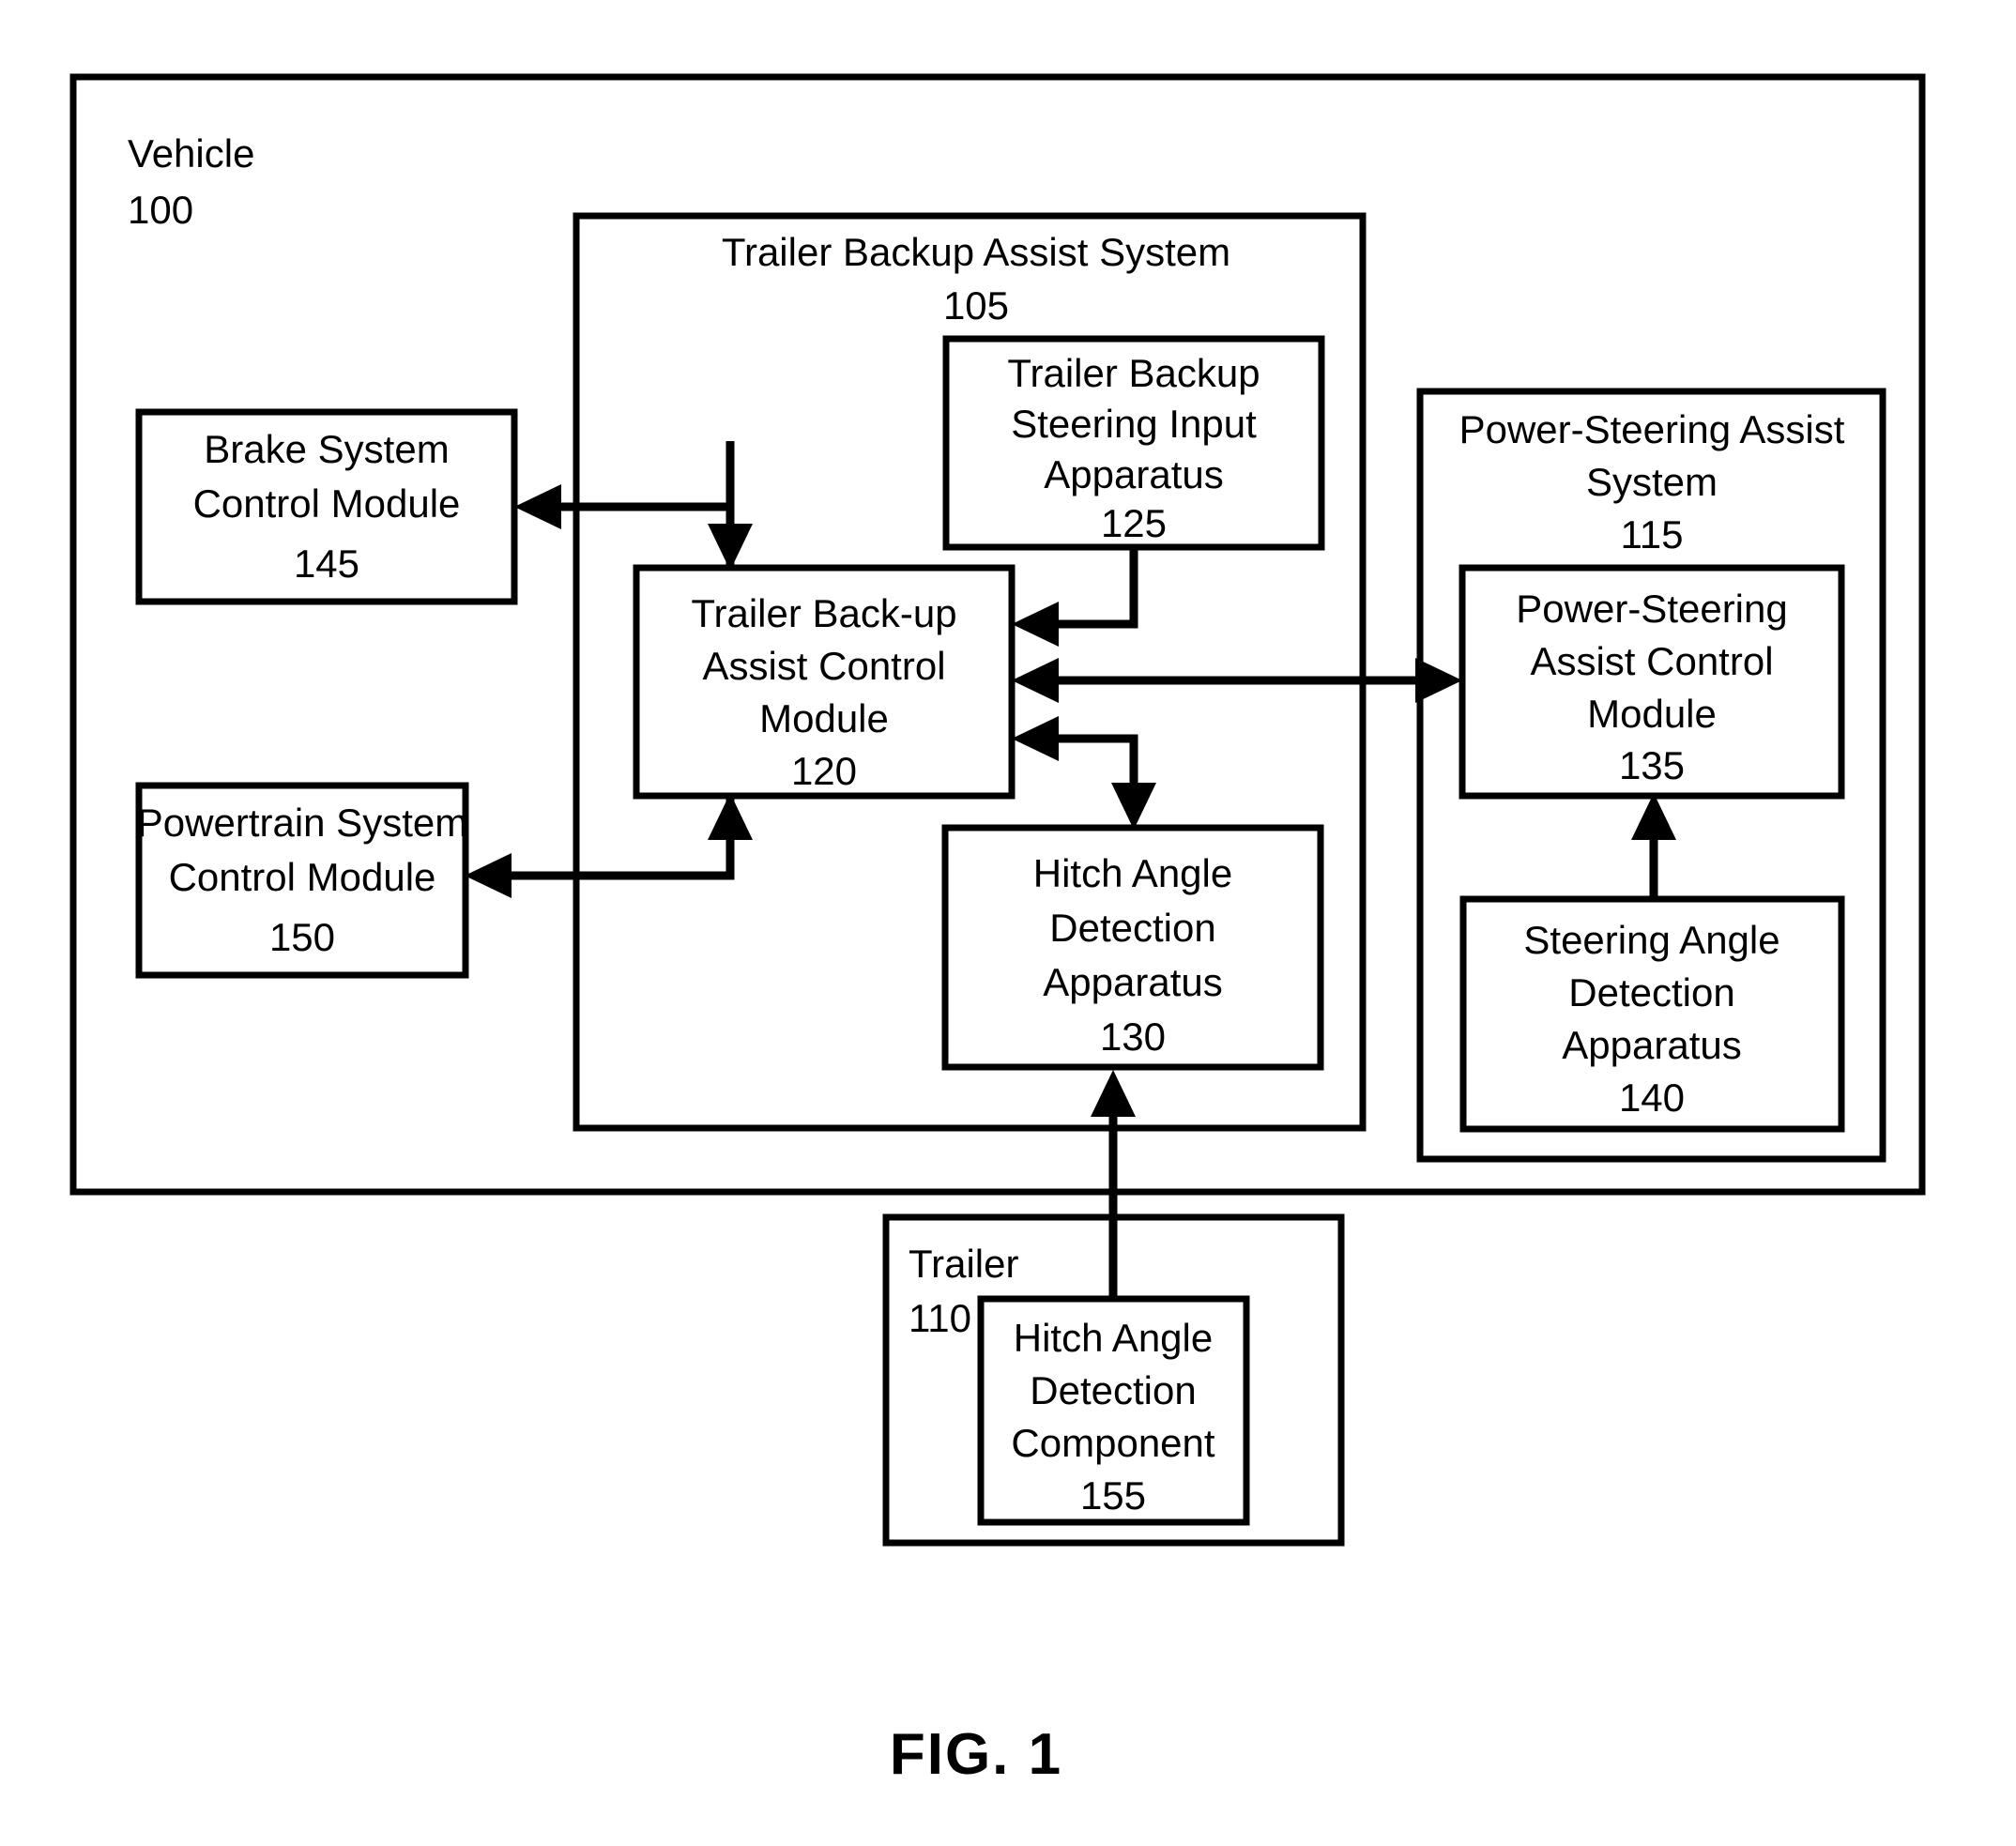 The height and width of the screenshot is (1846, 2016). Describe the element at coordinates (824, 771) in the screenshot. I see `block-120-line-3: 120` at that location.